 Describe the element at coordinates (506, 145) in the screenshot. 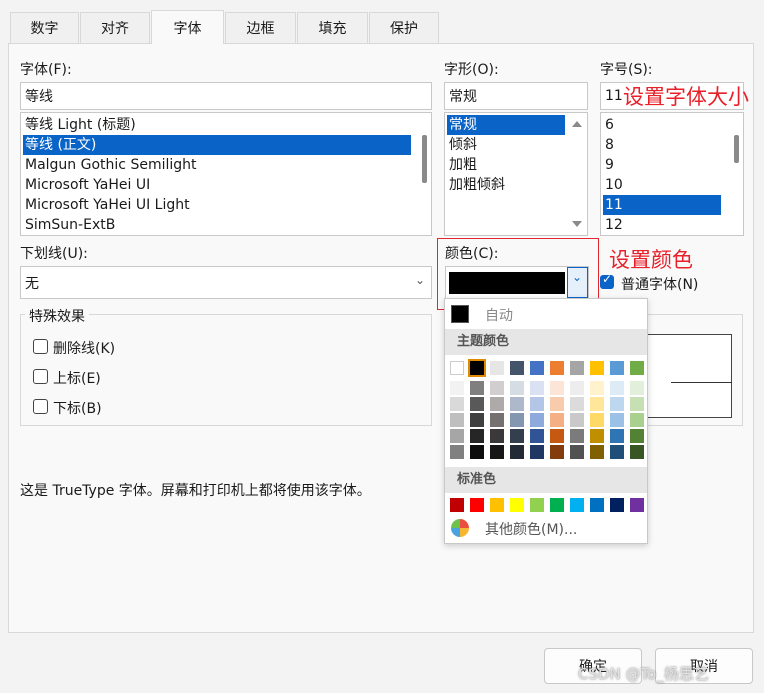

I see `list-item: 倾斜` at that location.